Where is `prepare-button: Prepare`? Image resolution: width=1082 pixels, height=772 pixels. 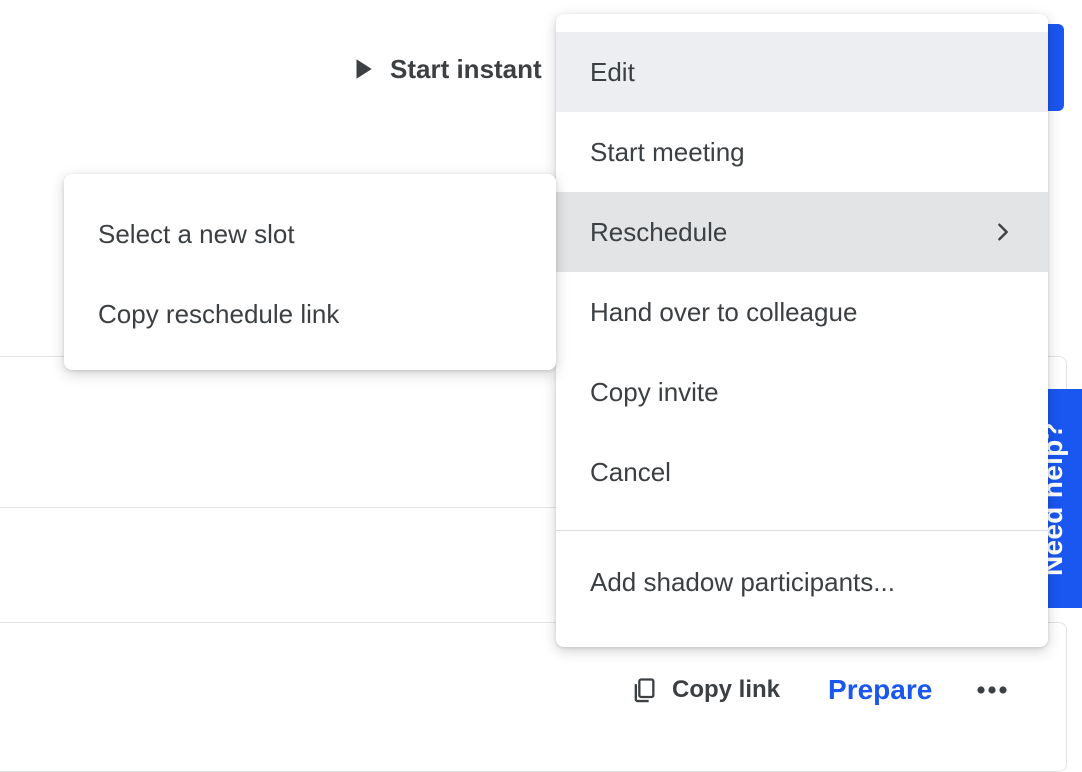 prepare-button: Prepare is located at coordinates (880, 690).